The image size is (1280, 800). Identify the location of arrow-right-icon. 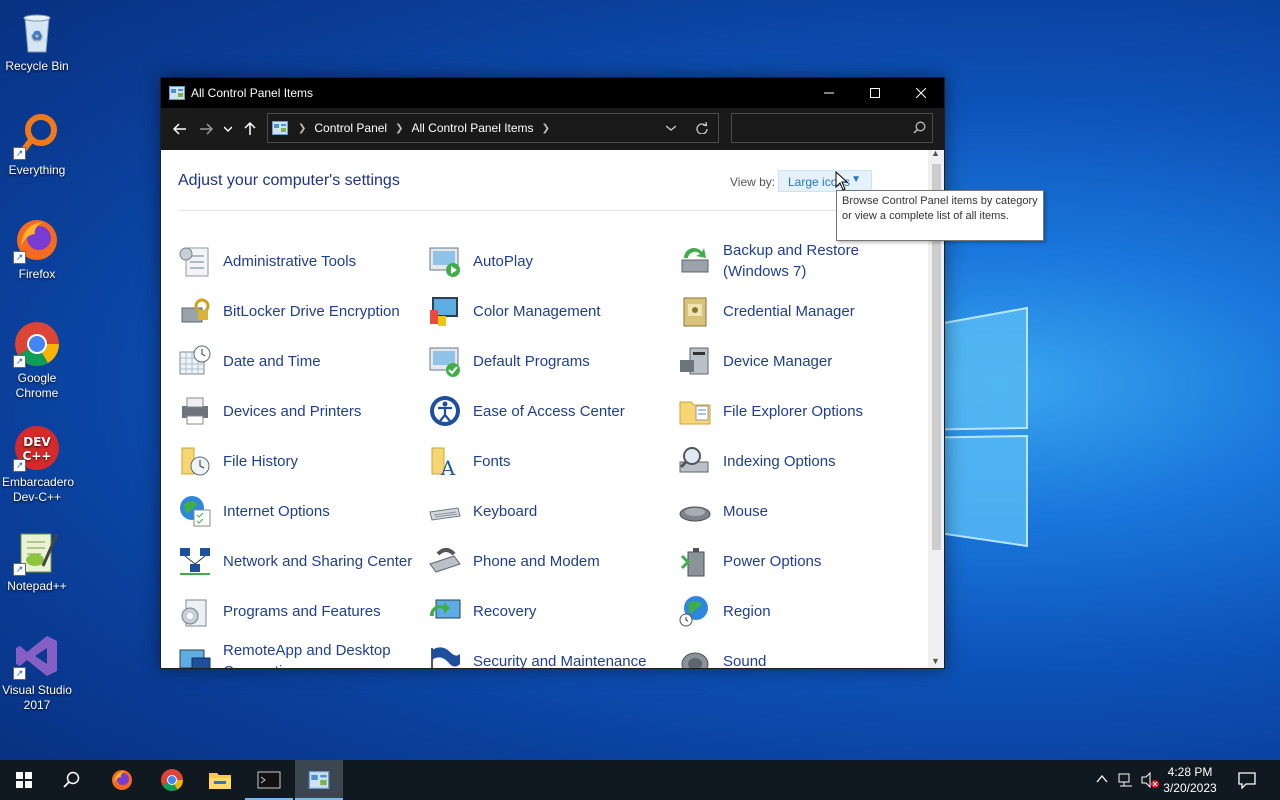
(206, 129).